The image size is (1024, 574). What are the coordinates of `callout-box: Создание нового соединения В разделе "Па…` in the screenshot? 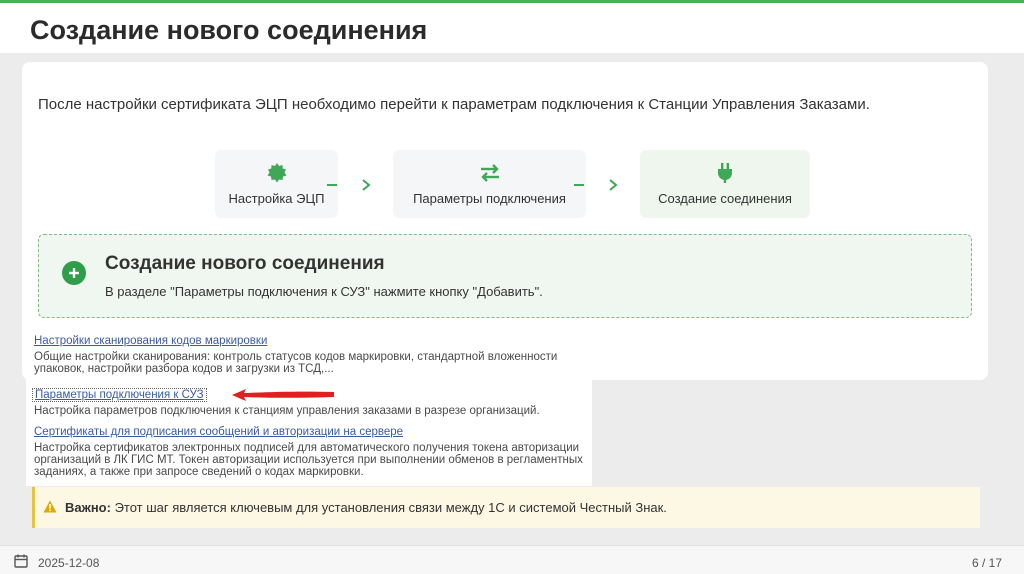 It's located at (505, 276).